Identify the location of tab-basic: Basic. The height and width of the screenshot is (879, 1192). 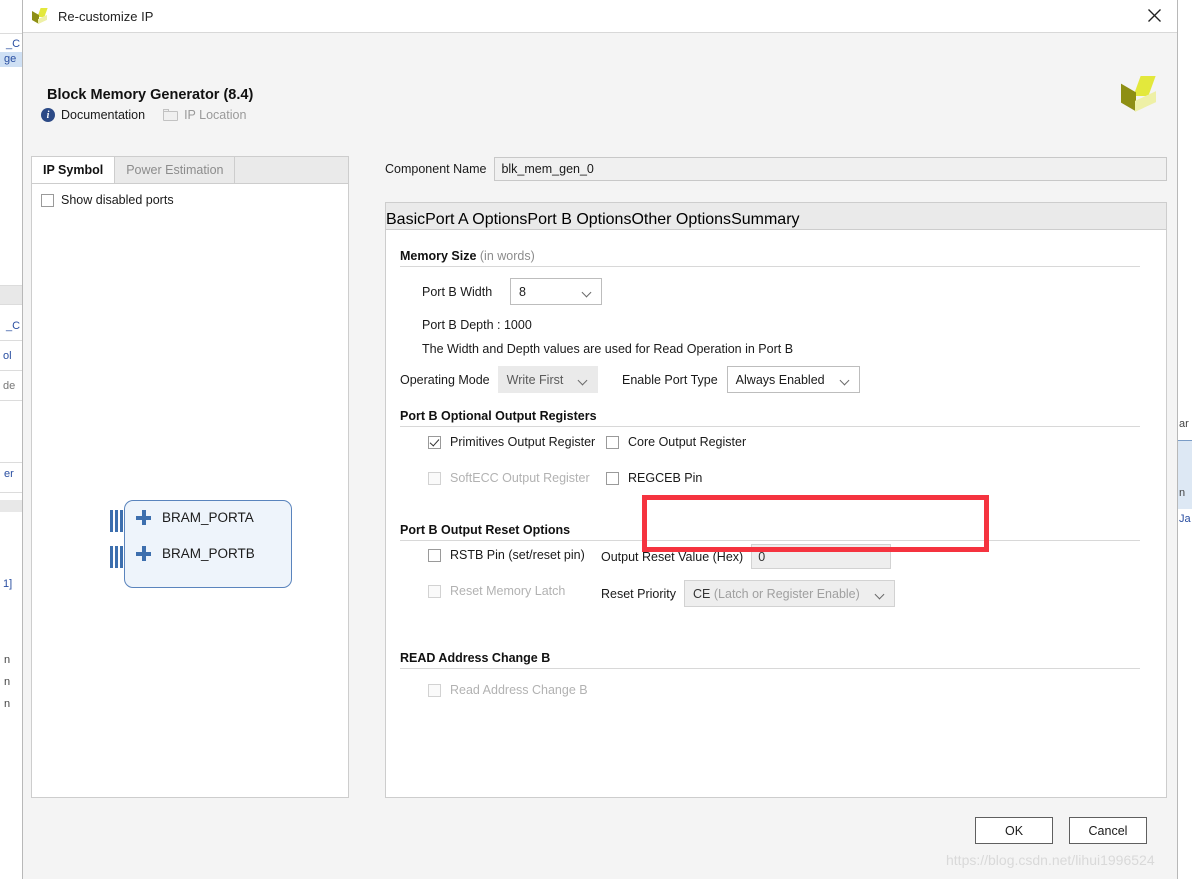
(405, 220).